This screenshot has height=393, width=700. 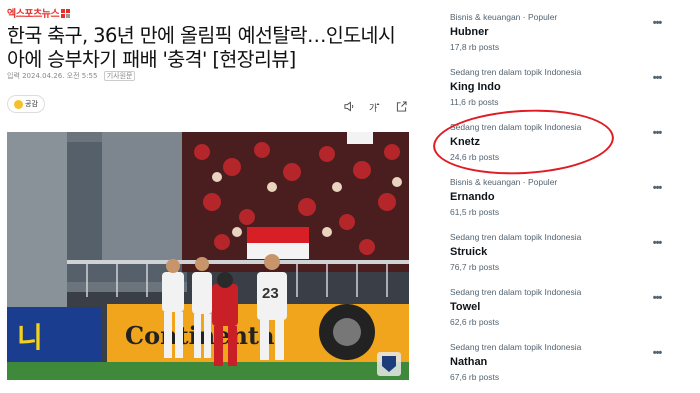 What do you see at coordinates (475, 267) in the screenshot?
I see `trend-post-count: 76,7 rb posts` at bounding box center [475, 267].